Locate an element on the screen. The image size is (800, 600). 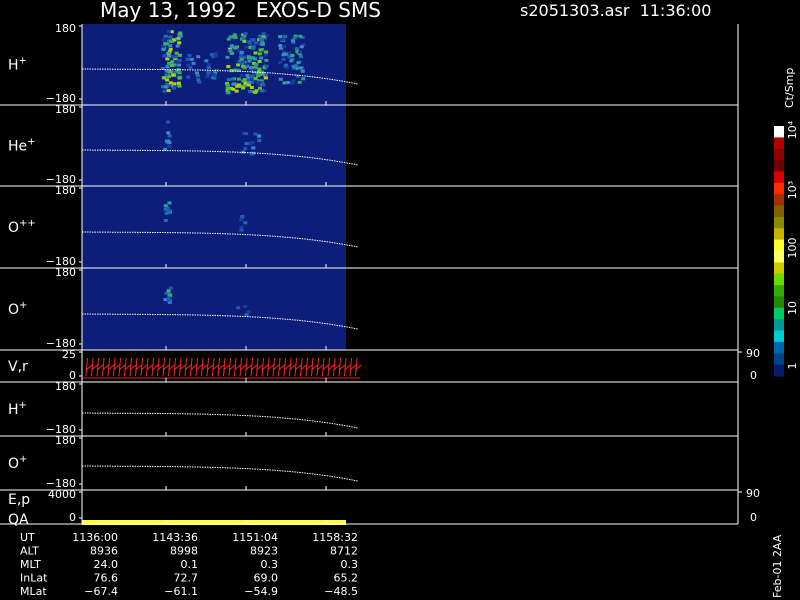
footer-value: 76.6 is located at coordinates (106, 578).